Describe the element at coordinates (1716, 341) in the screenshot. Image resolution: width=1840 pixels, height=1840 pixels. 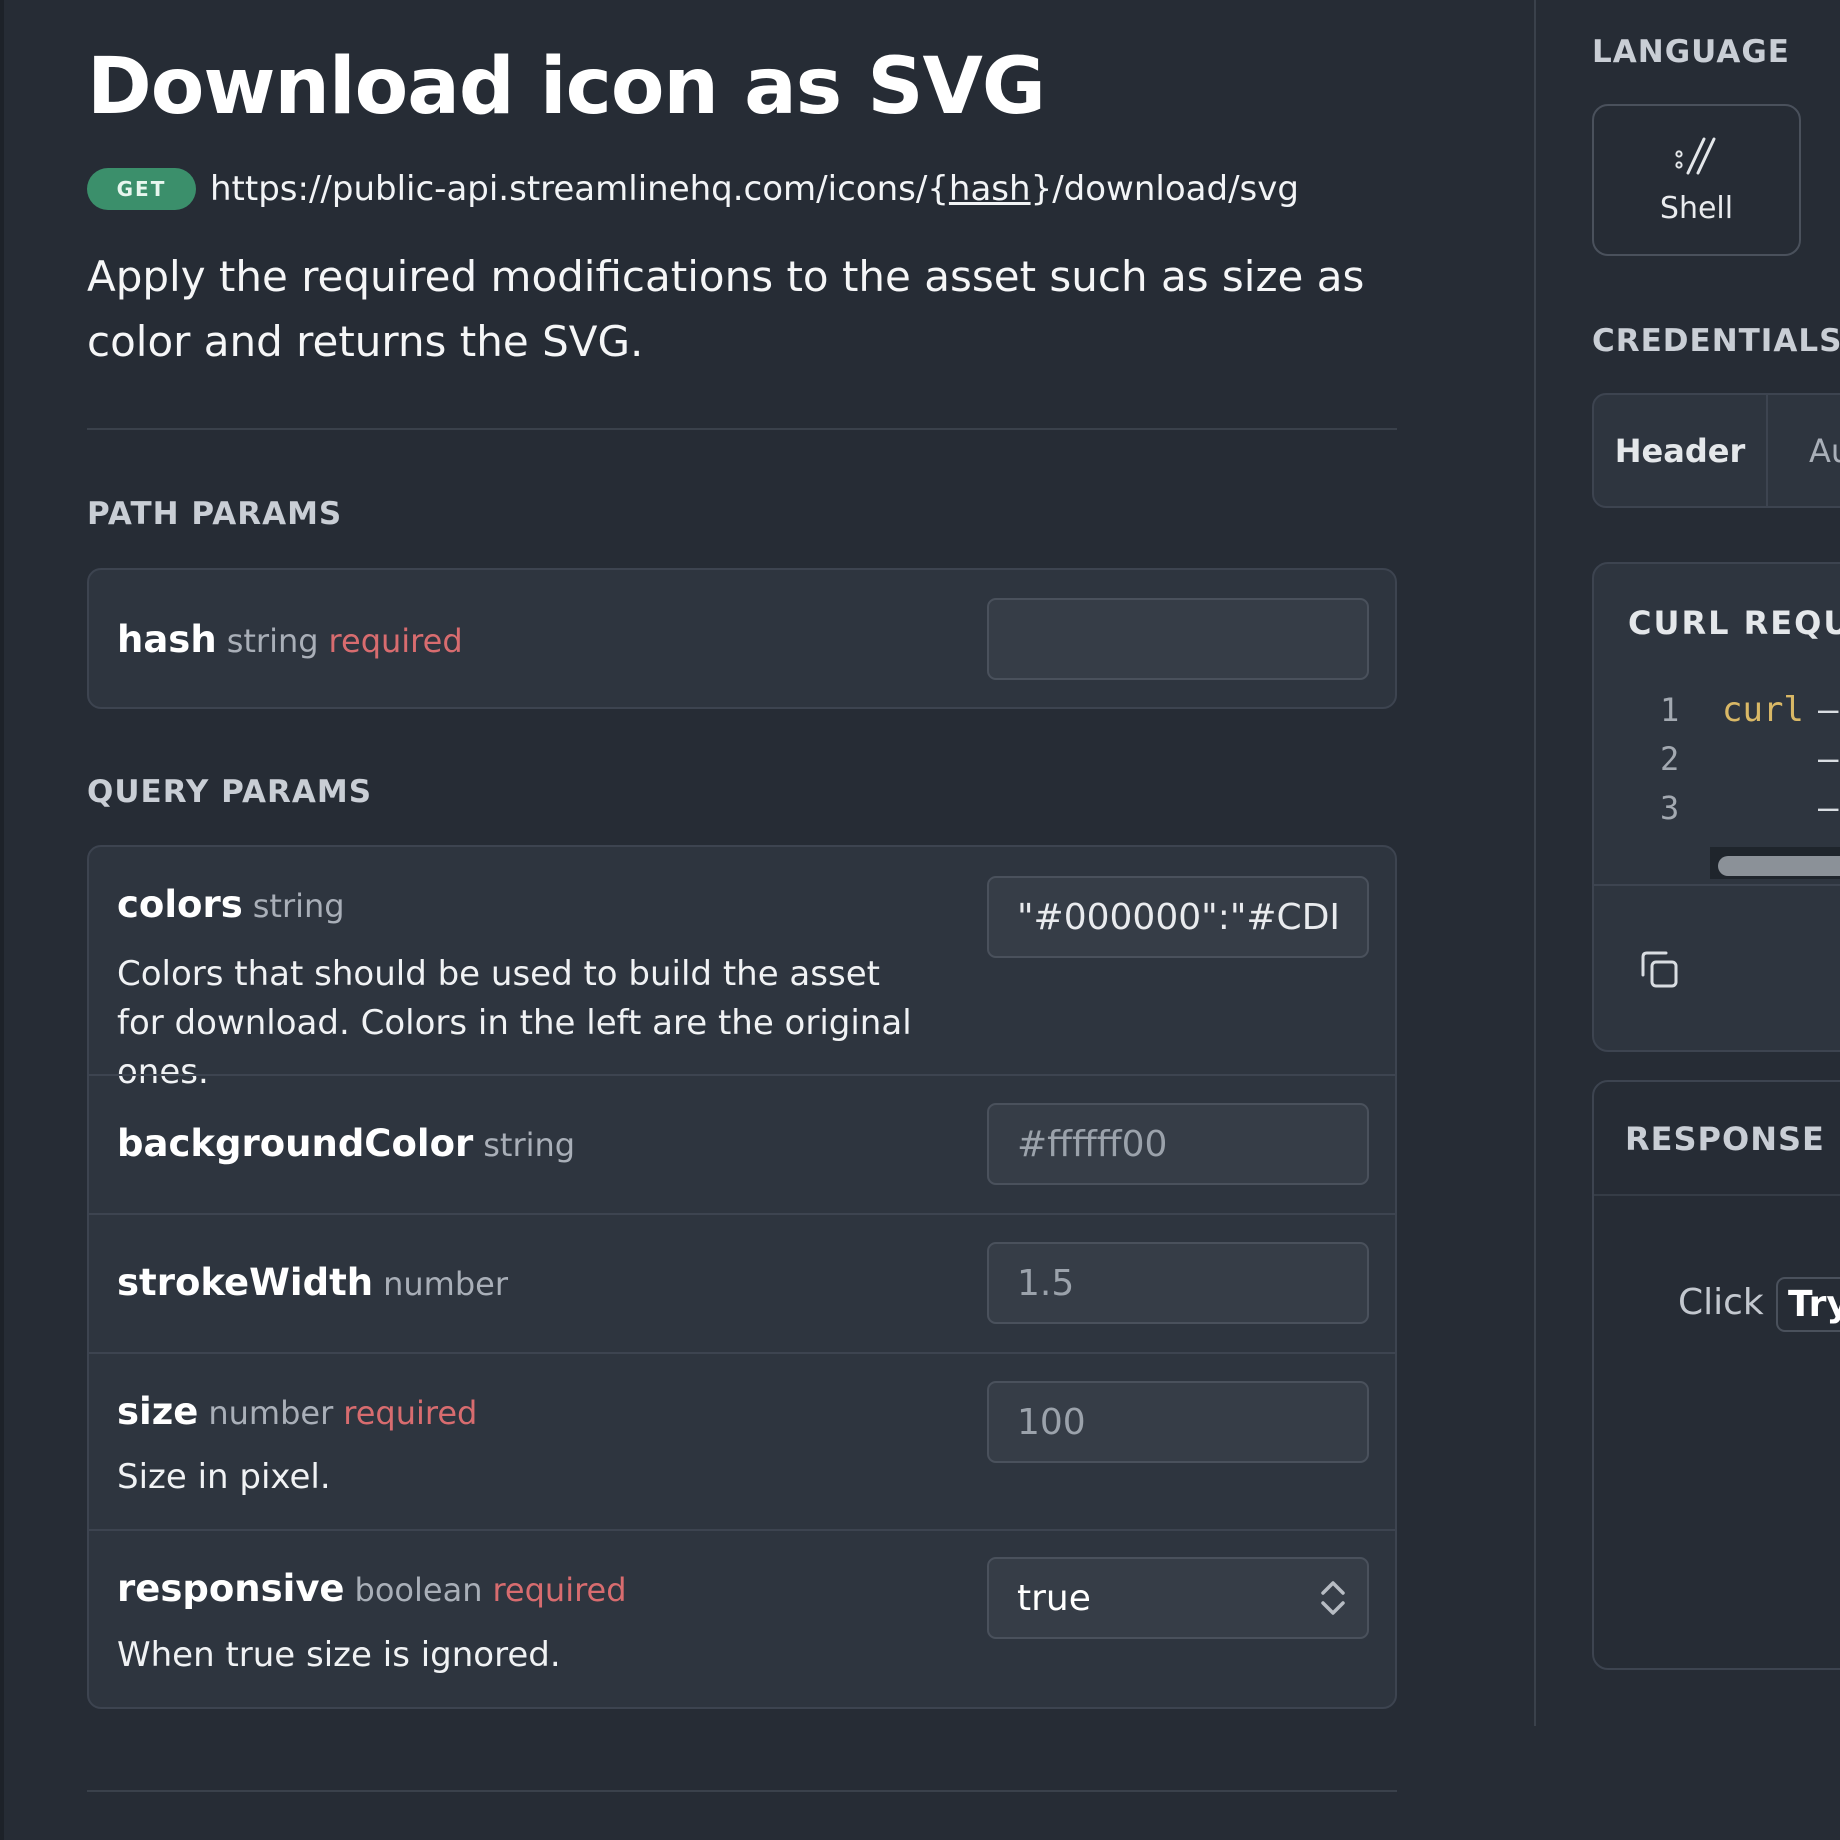
I see `credentials-label: CREDENTIALS (` at that location.